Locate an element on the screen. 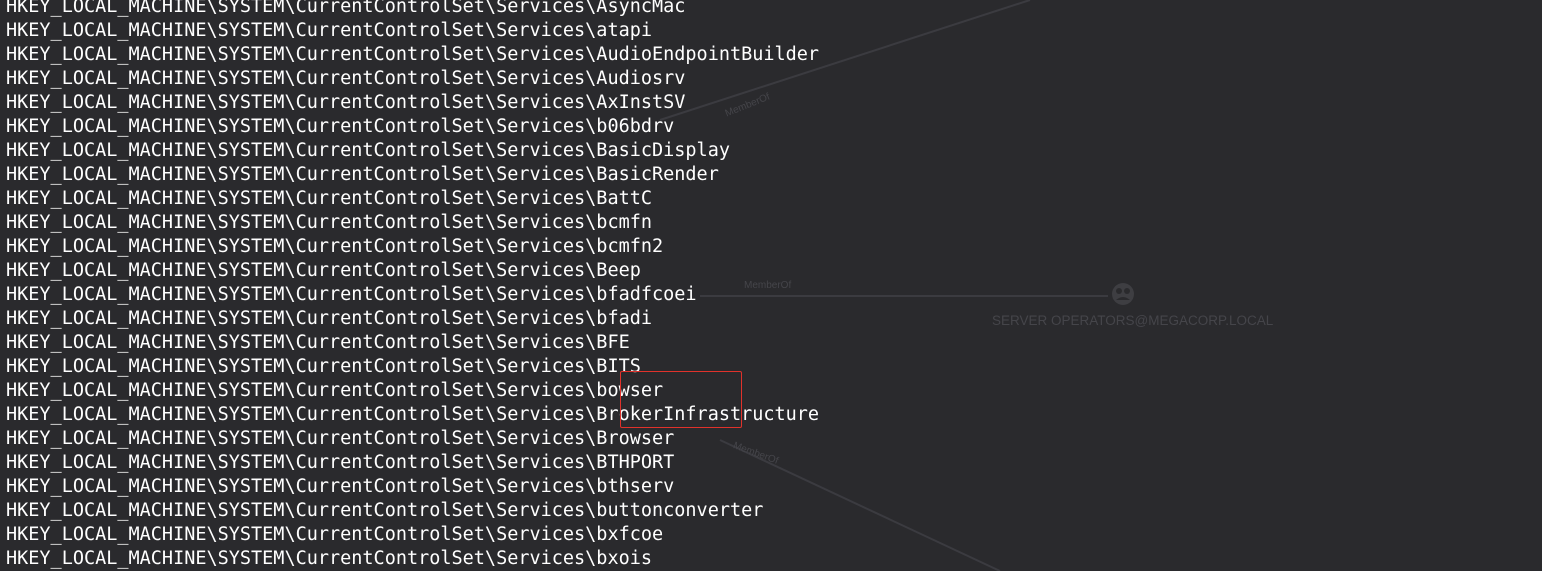  group-icon is located at coordinates (1123, 294).